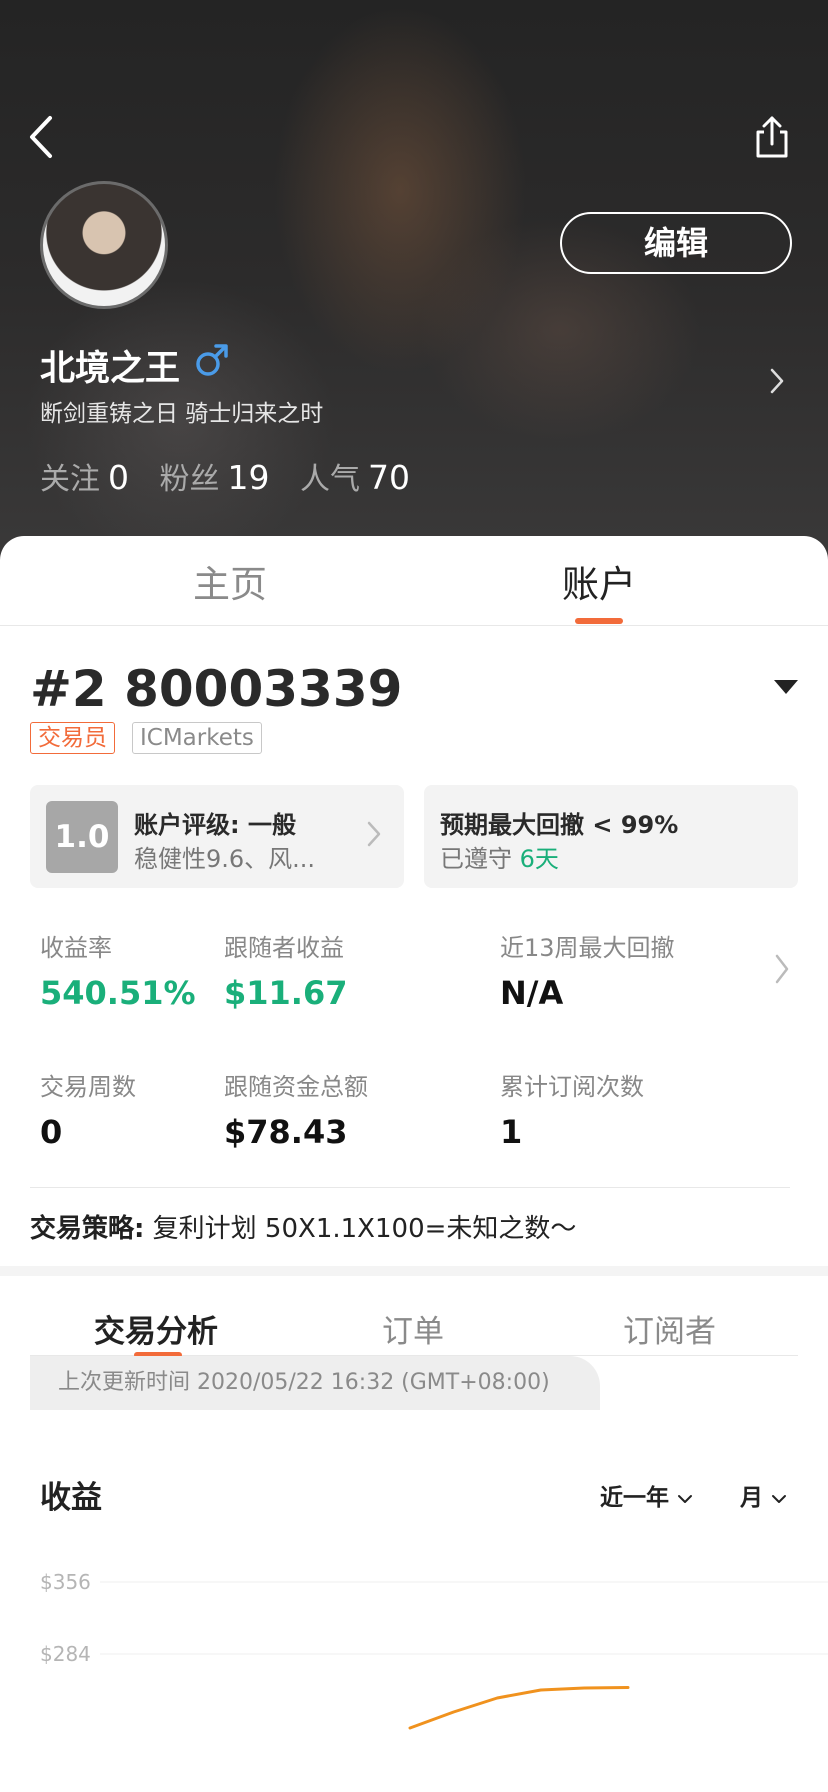  I want to click on divider, so click(410, 1187).